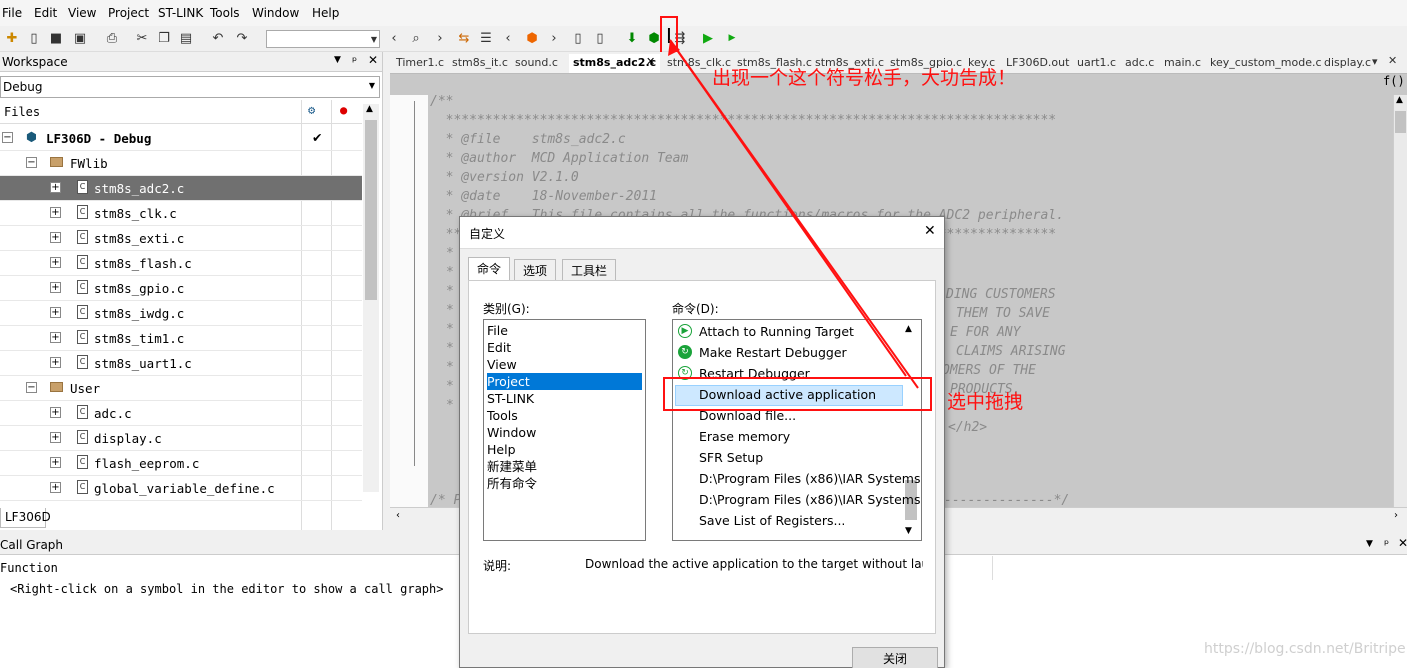 The height and width of the screenshot is (668, 1407). What do you see at coordinates (797, 394) in the screenshot?
I see `annotation-highlight-box` at bounding box center [797, 394].